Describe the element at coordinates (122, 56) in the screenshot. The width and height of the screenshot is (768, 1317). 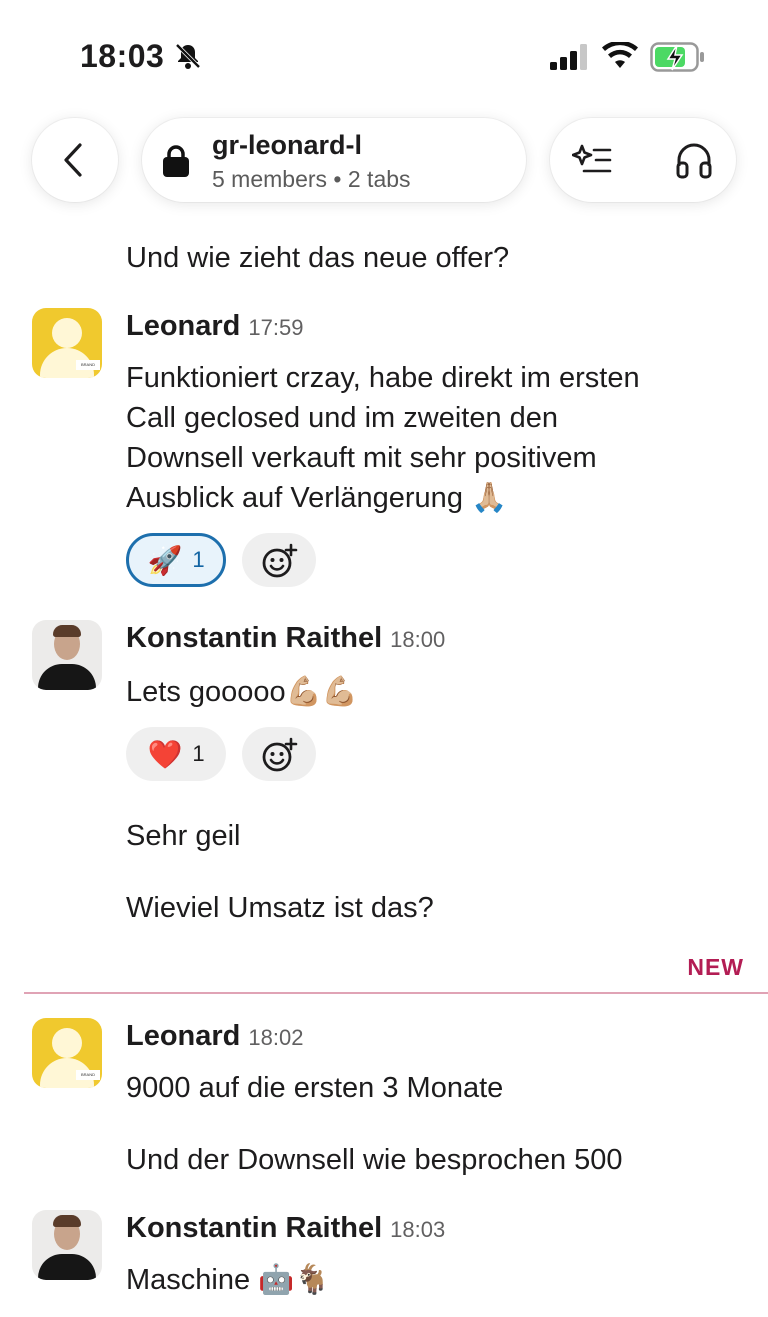
I see `clock: 18:03` at that location.